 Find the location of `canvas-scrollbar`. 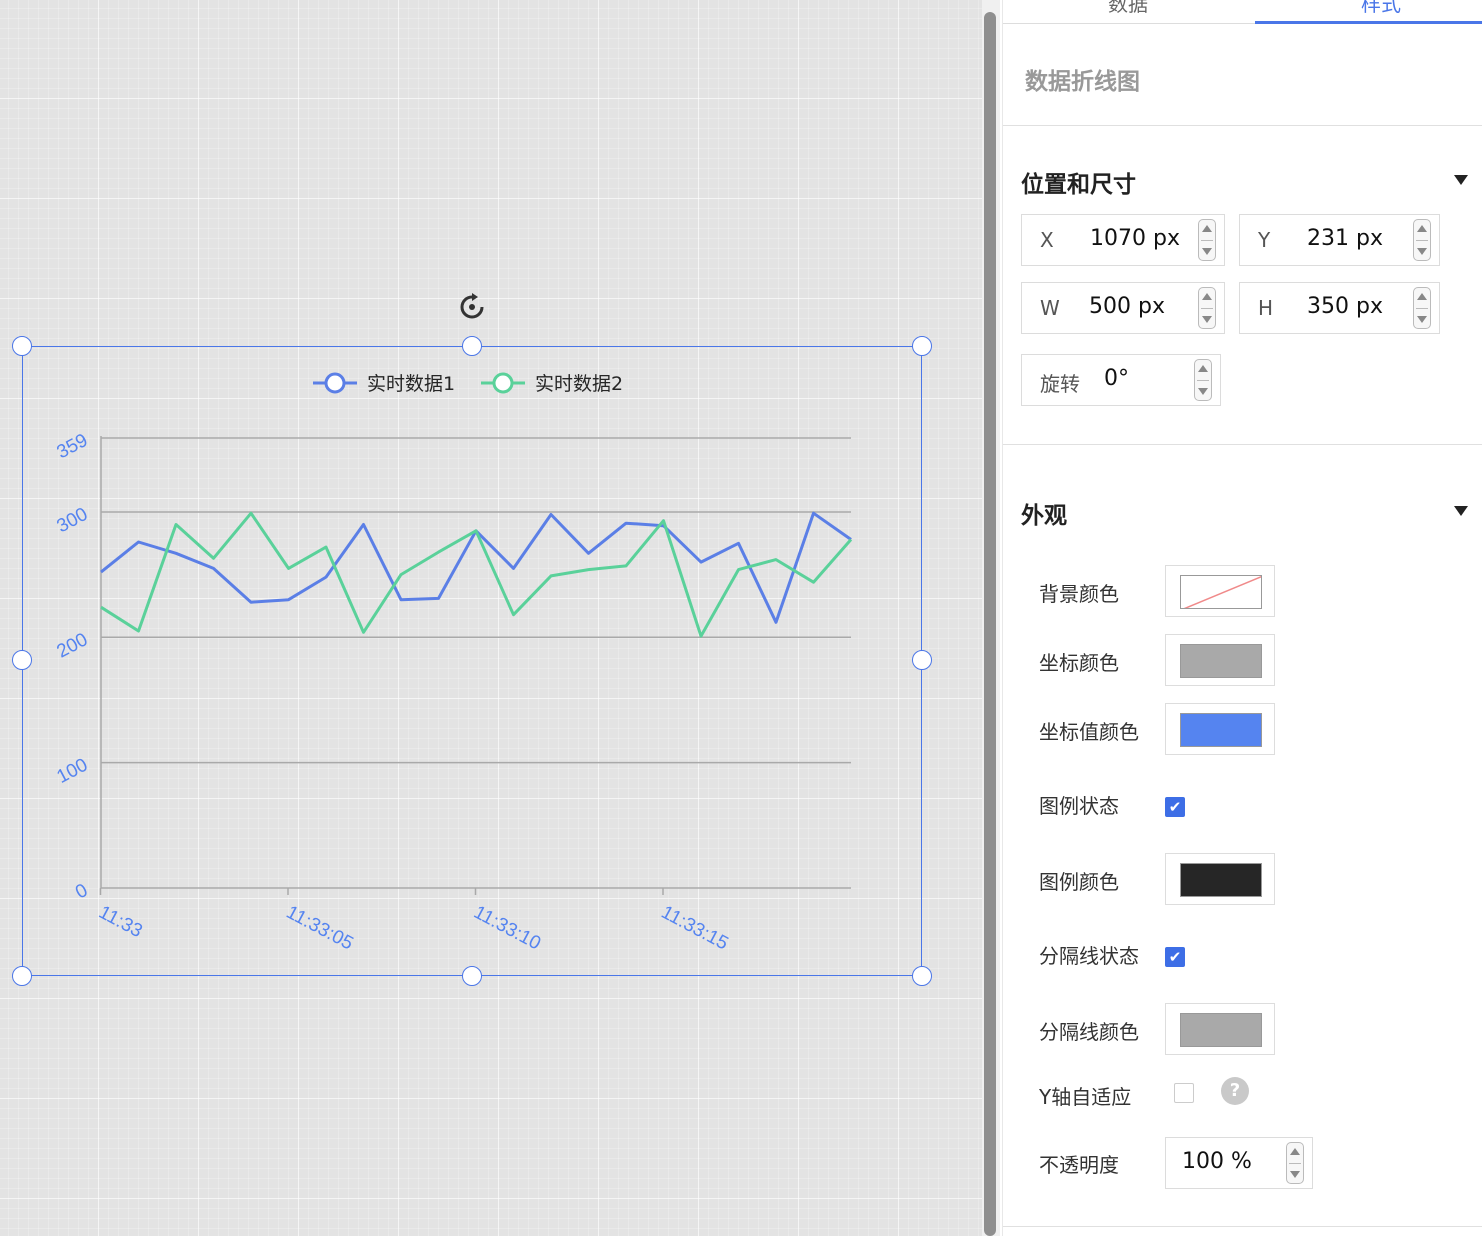

canvas-scrollbar is located at coordinates (990, 624).